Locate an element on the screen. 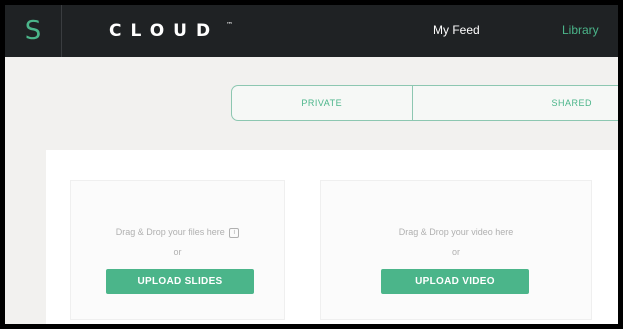 The height and width of the screenshot is (329, 623). logo-icon: S is located at coordinates (33, 31).